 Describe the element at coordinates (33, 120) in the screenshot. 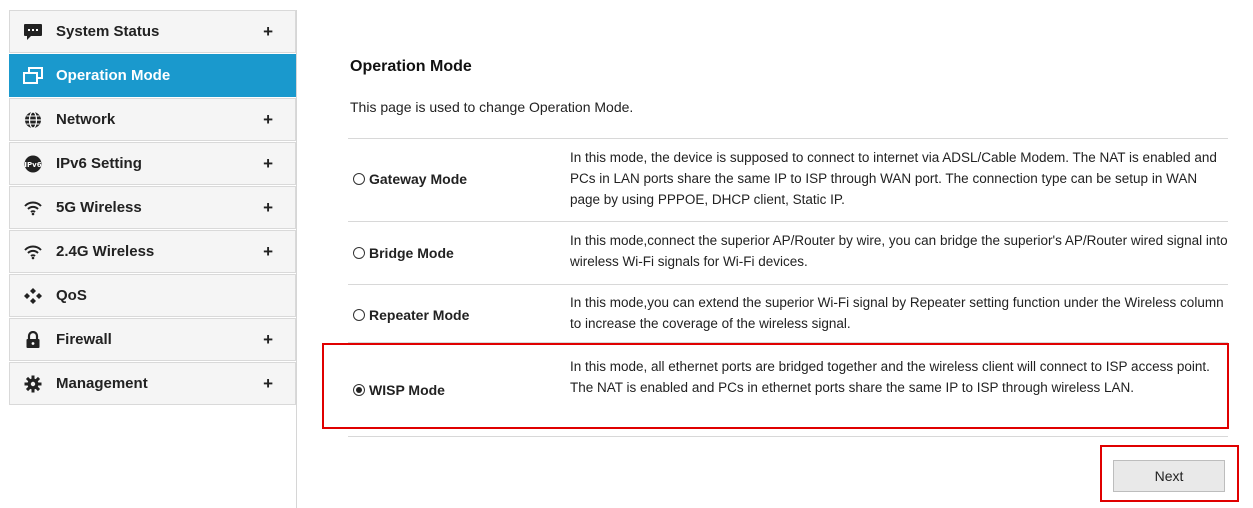

I see `globe-icon` at that location.